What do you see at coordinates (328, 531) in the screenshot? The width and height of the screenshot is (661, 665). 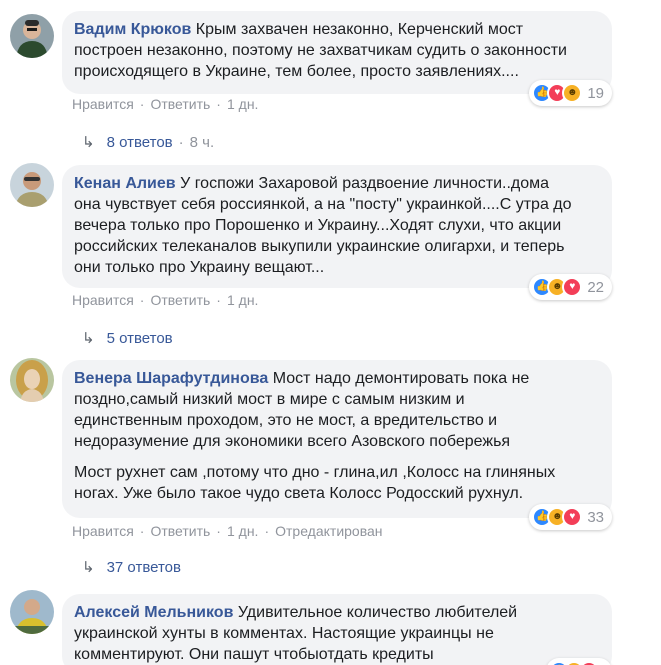 I see `edited-label: Отредактирован` at bounding box center [328, 531].